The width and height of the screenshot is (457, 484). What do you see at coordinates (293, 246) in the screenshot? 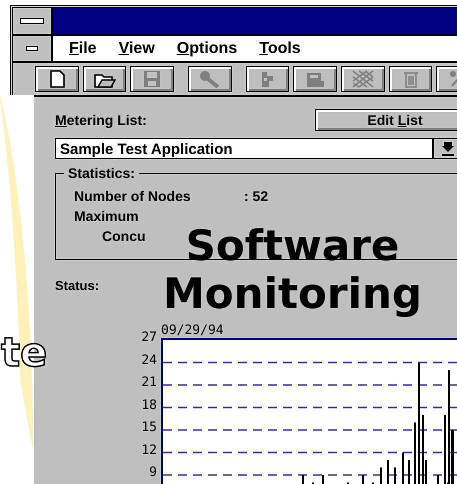
I see `overlay-title: Software` at bounding box center [293, 246].